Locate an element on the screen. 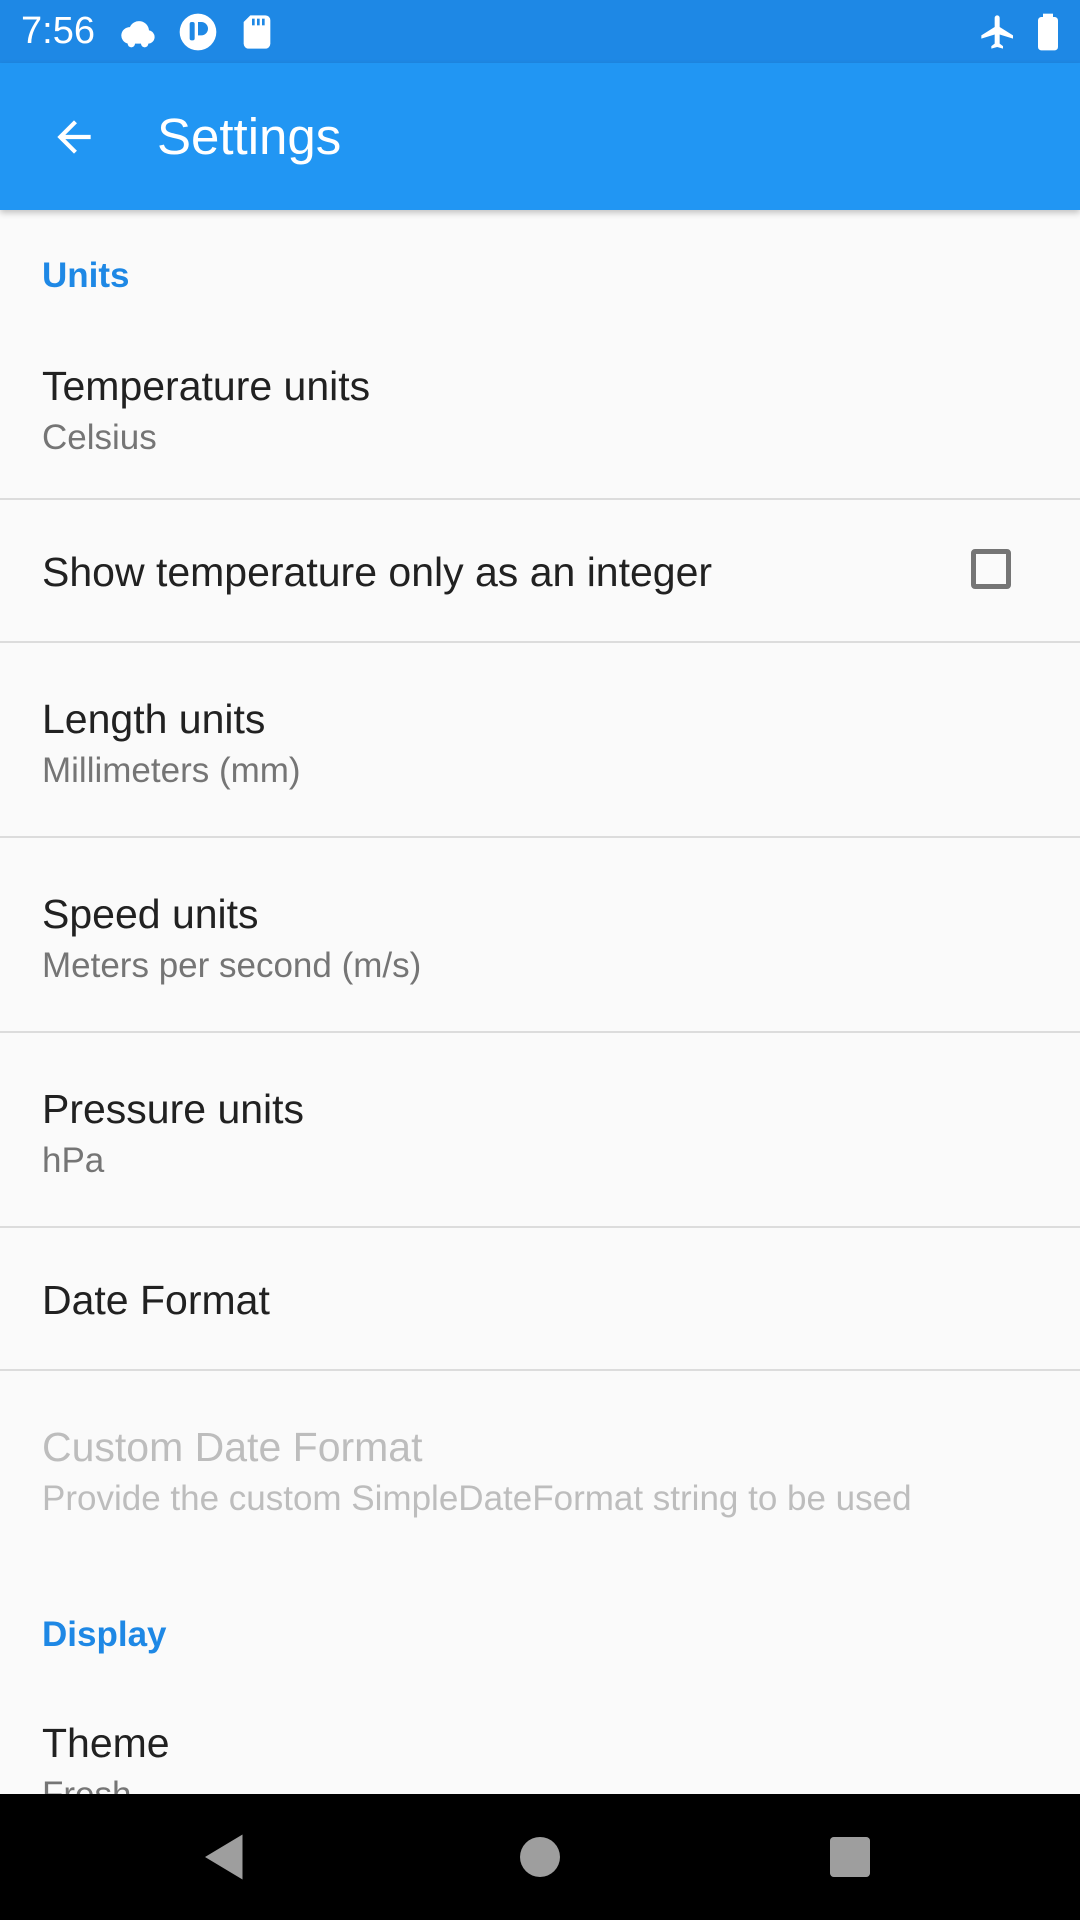 Image resolution: width=1080 pixels, height=1920 pixels. nav-back-button is located at coordinates (225, 1857).